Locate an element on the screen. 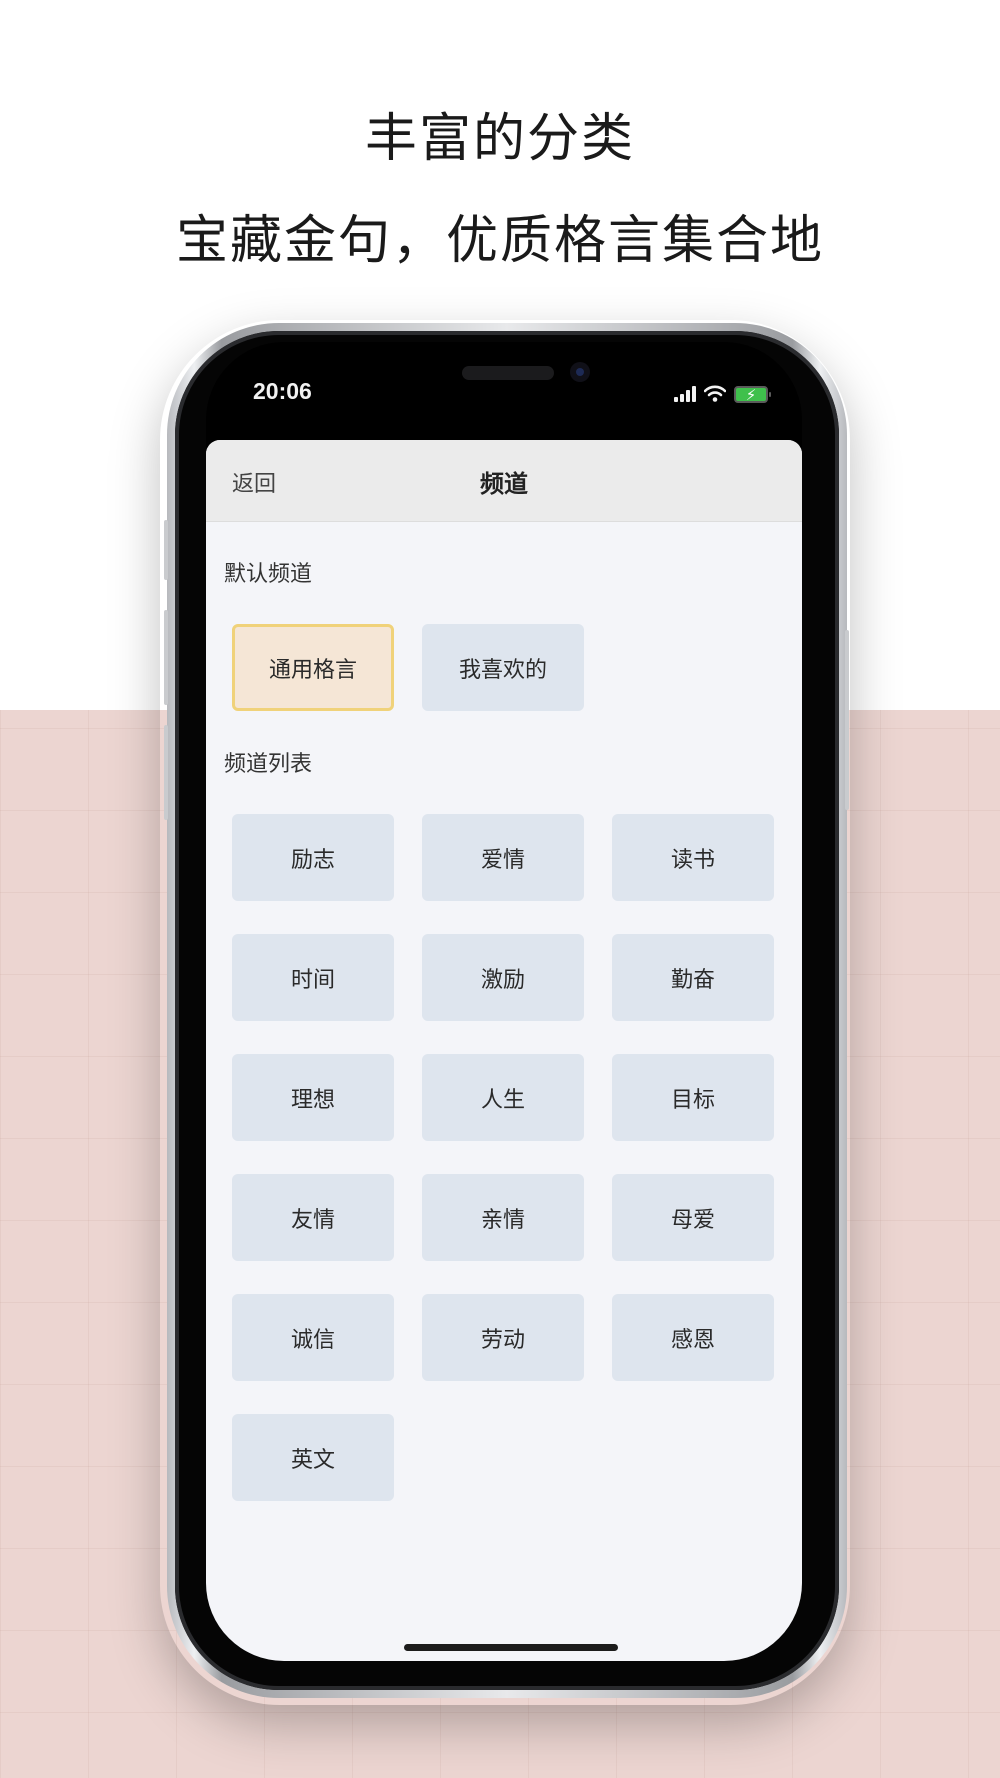 The width and height of the screenshot is (1000, 1778). chip-label: 读书 is located at coordinates (692, 860).